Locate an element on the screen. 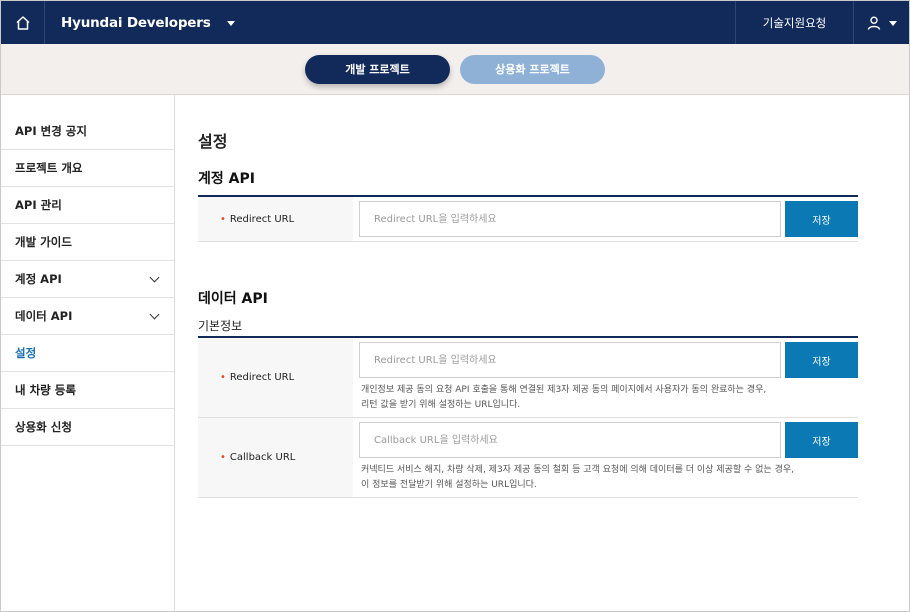 This screenshot has width=910, height=612. home-icon is located at coordinates (22, 22).